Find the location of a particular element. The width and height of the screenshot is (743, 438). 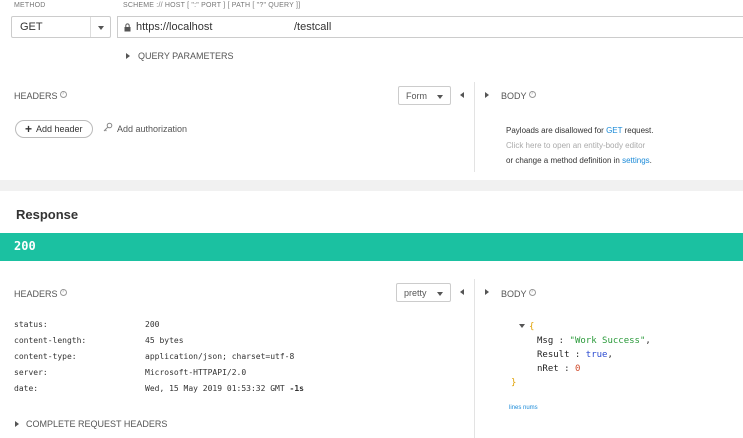

plus-icon: + is located at coordinates (29, 129).